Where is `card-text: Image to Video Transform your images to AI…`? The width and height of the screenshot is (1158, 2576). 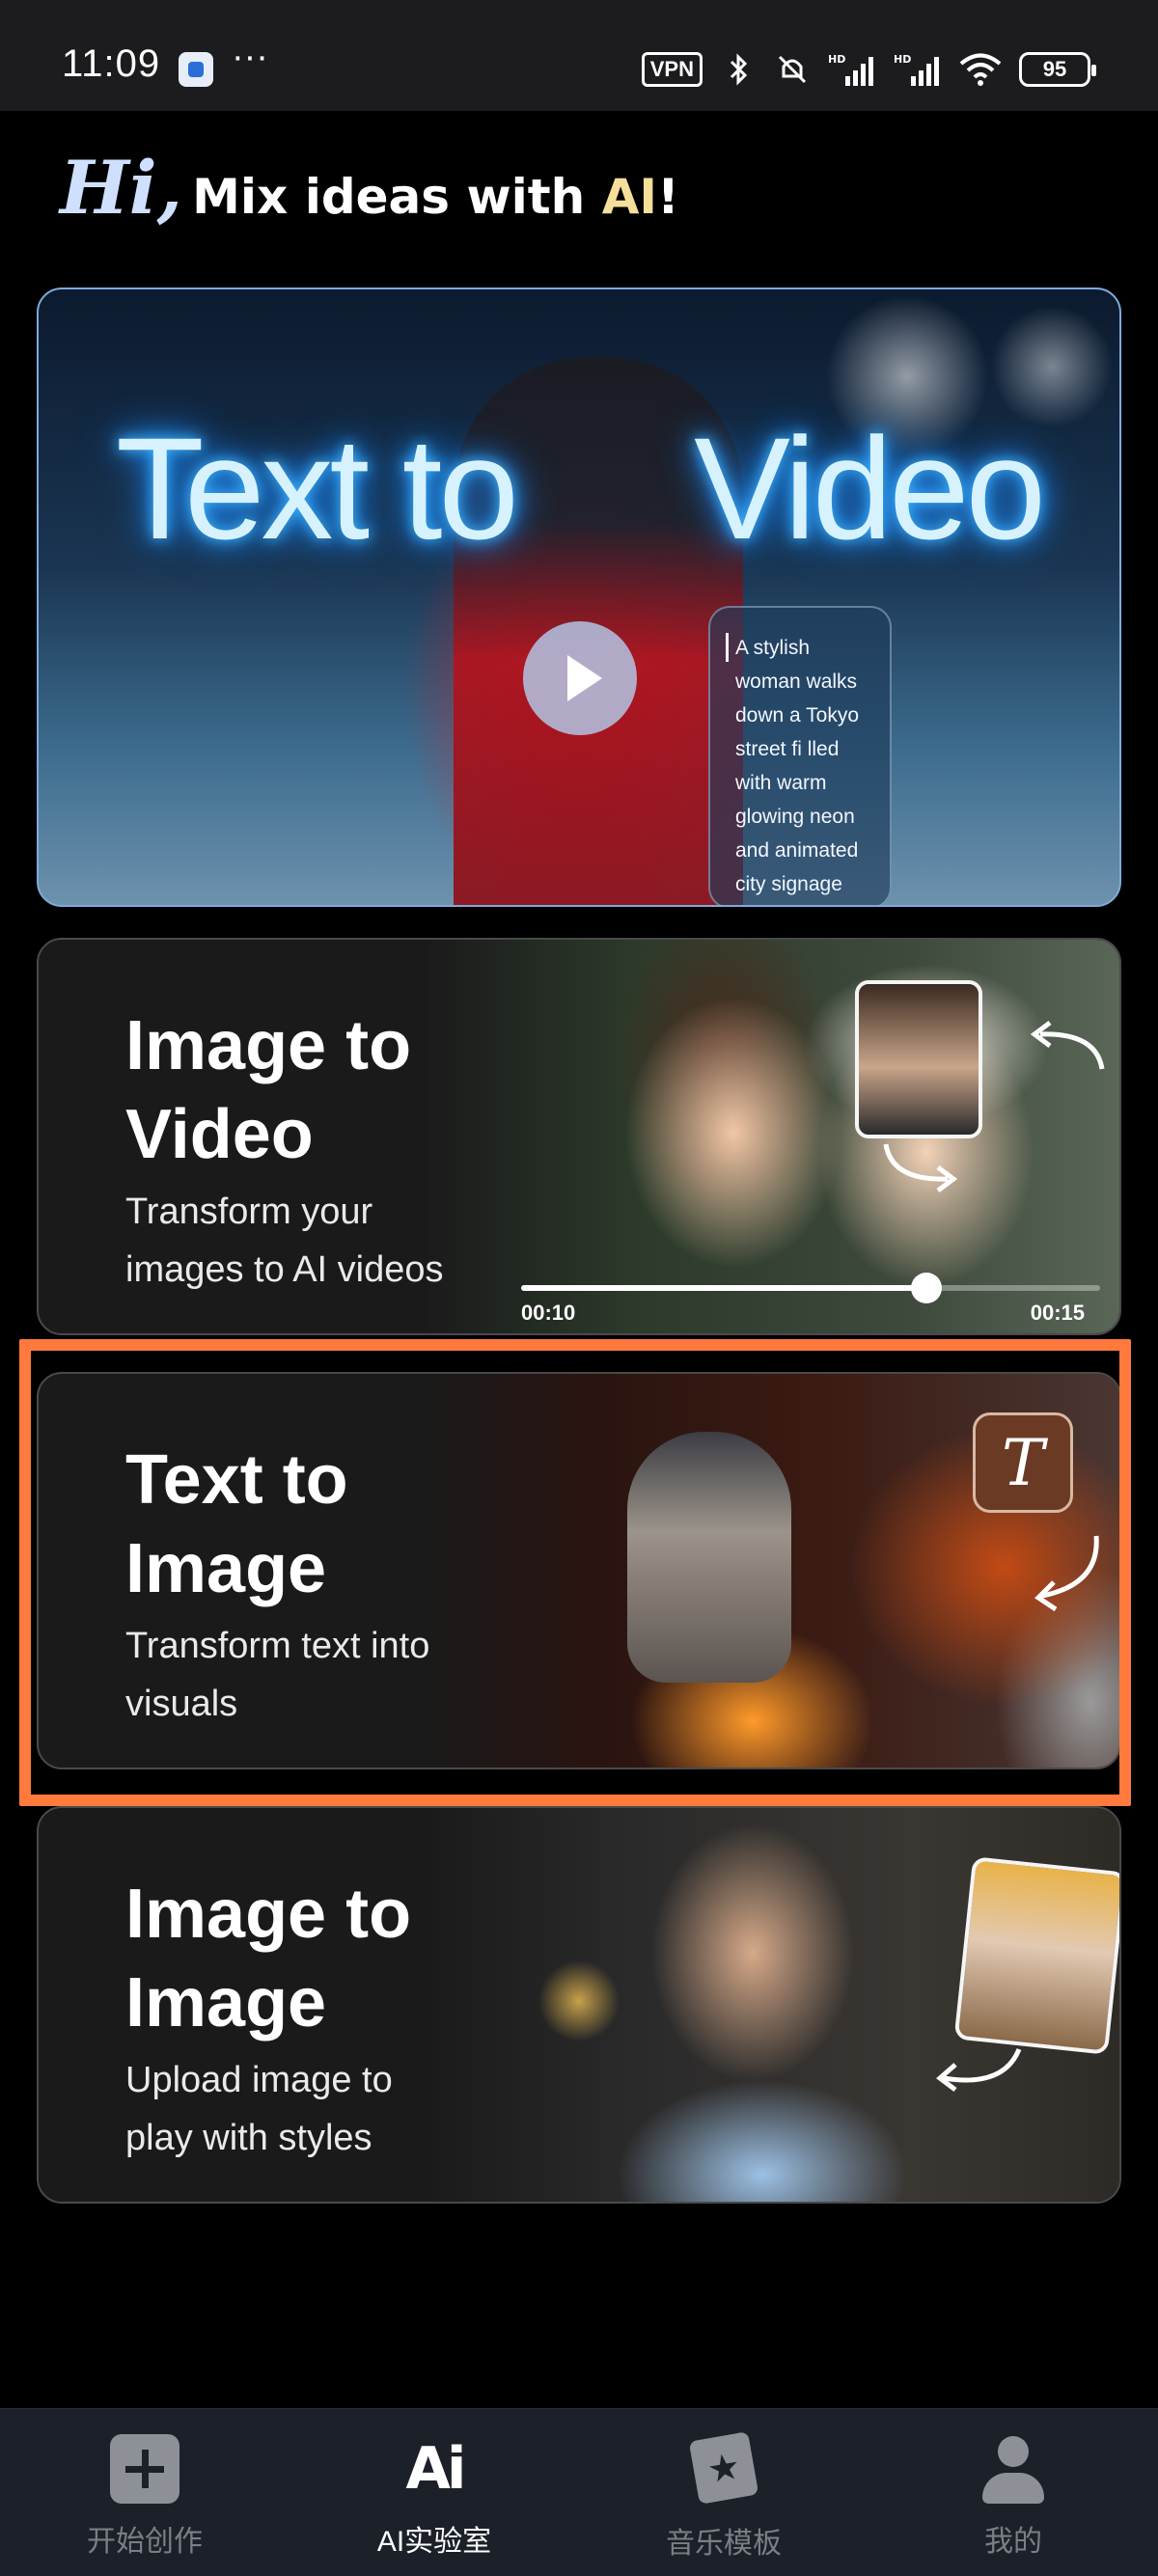
card-text: Image to Video Transform your images to AI… is located at coordinates (328, 1150).